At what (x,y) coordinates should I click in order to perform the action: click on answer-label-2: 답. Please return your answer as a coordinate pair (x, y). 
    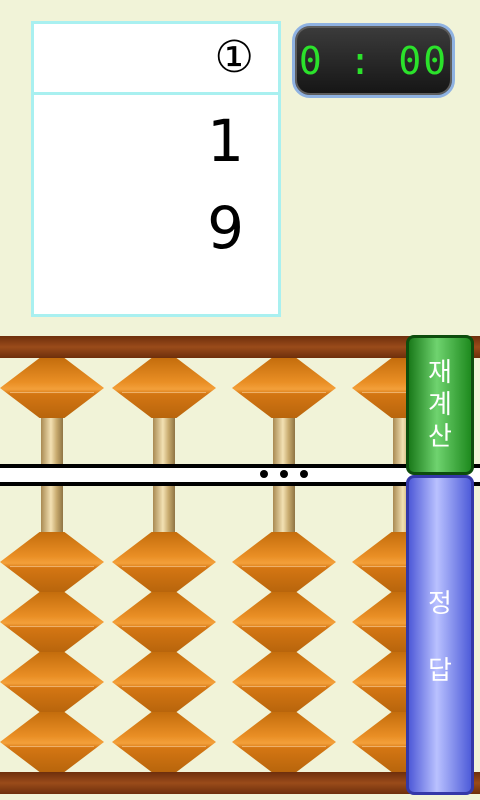
    Looking at the image, I should click on (440, 671).